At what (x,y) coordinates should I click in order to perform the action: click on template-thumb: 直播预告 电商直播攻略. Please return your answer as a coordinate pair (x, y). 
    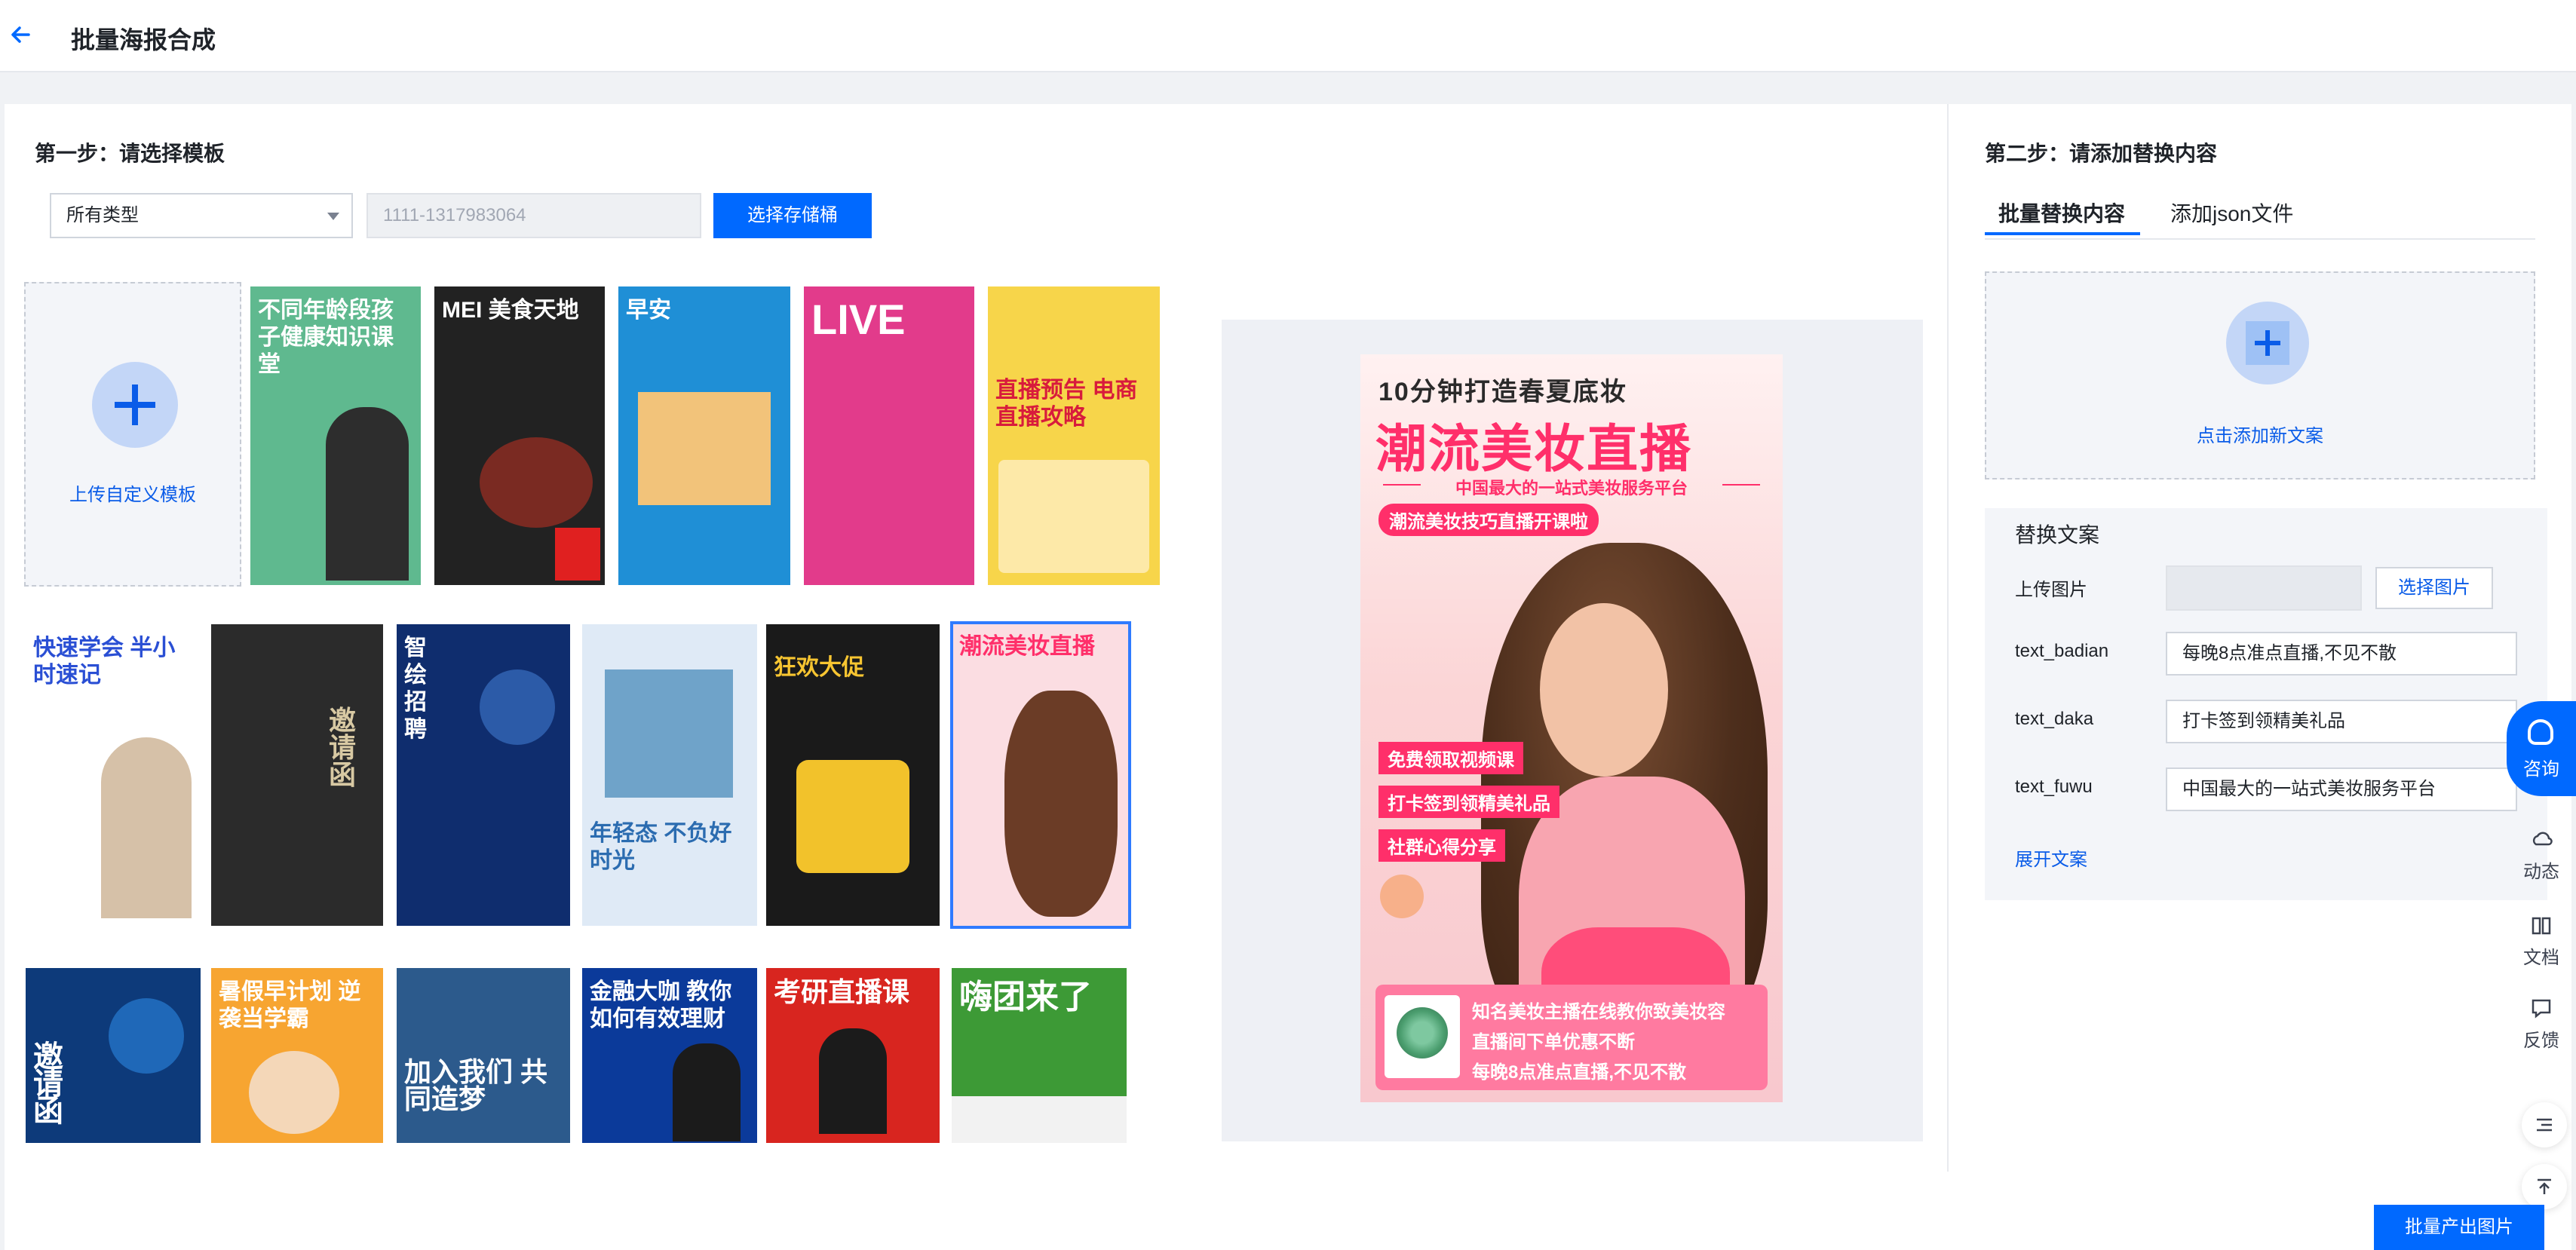
    Looking at the image, I should click on (1074, 435).